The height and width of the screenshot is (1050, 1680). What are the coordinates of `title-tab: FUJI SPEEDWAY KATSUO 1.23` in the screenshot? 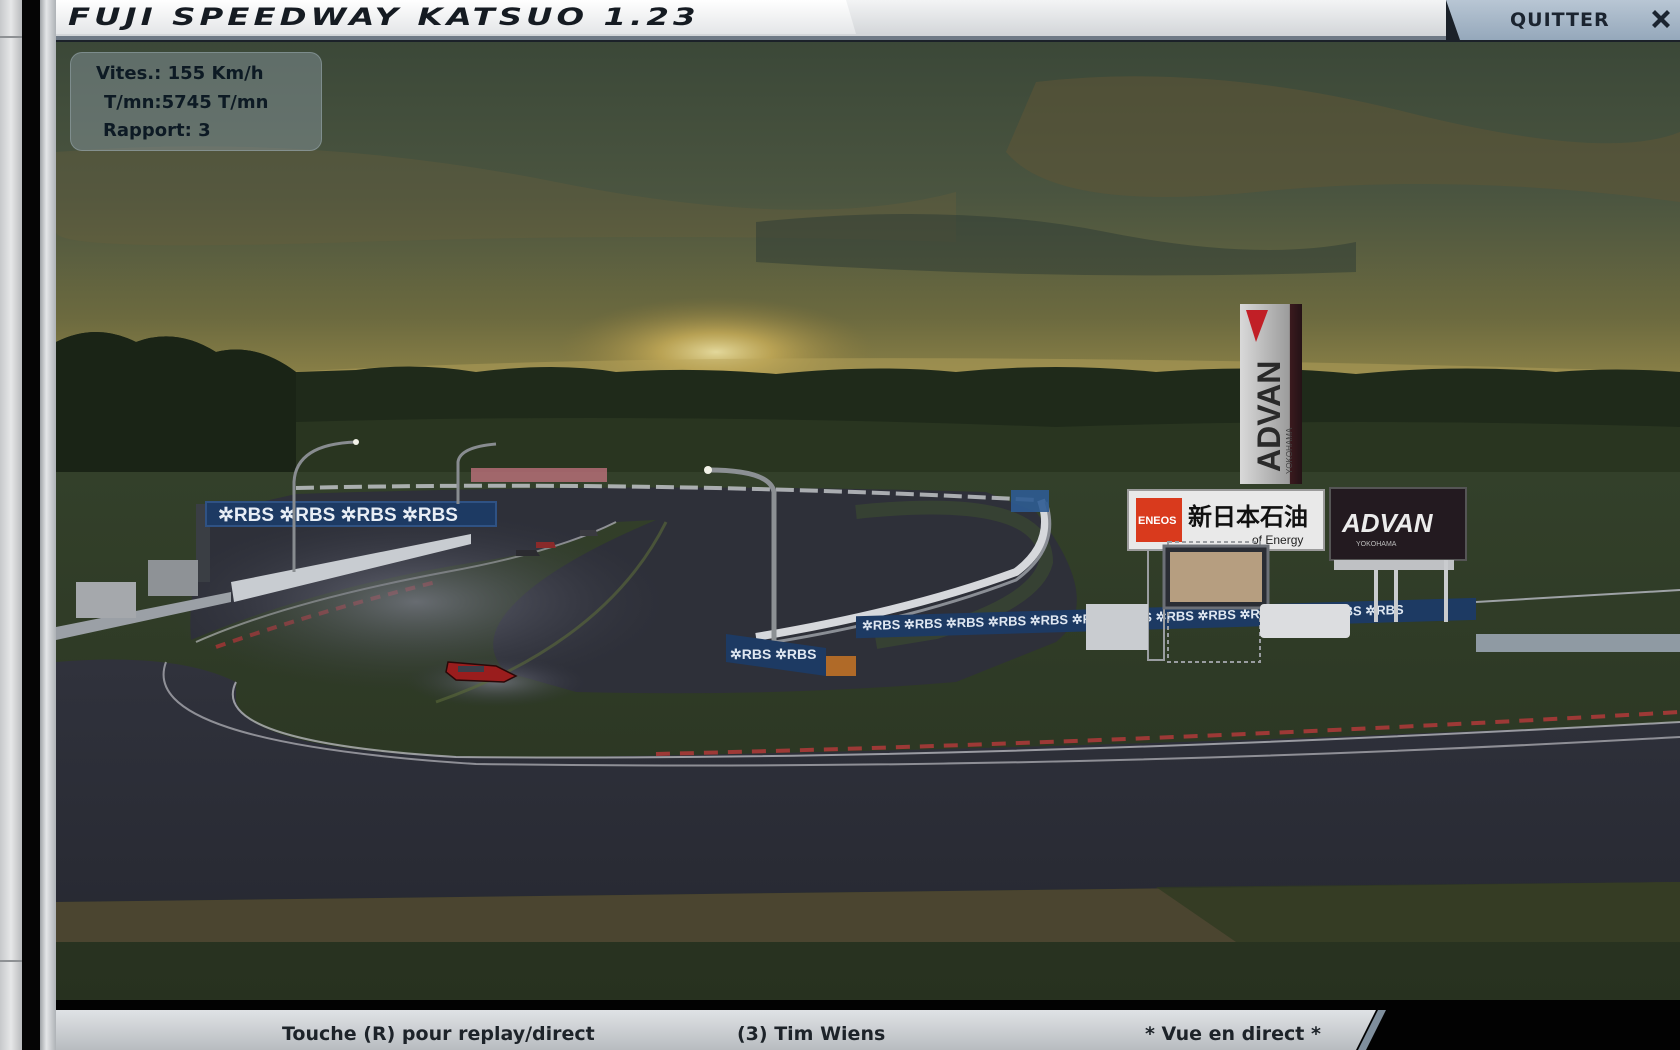 It's located at (456, 17).